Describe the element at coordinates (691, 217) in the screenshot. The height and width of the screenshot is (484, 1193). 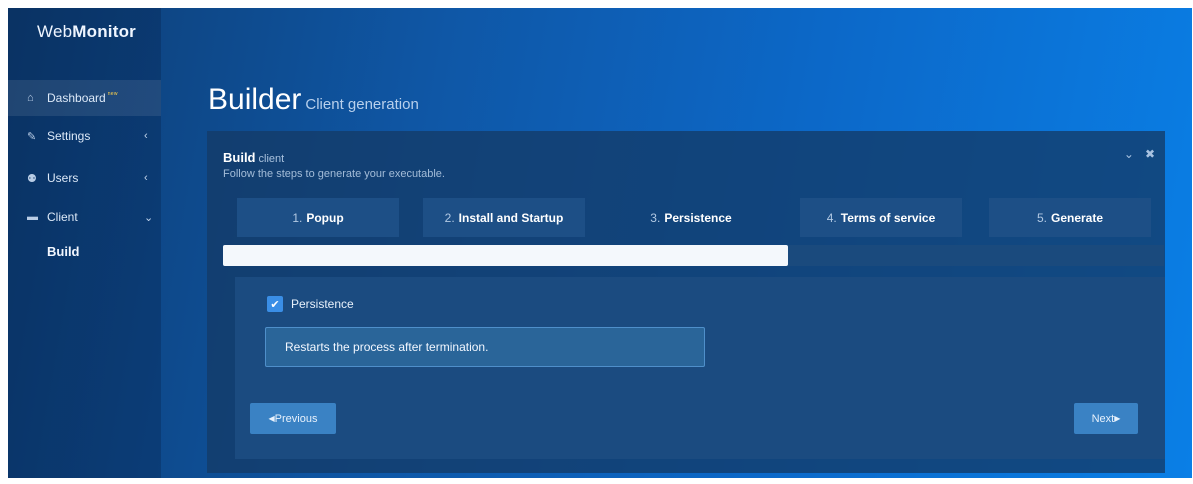
I see `step-persistence: 3. Persistence` at that location.